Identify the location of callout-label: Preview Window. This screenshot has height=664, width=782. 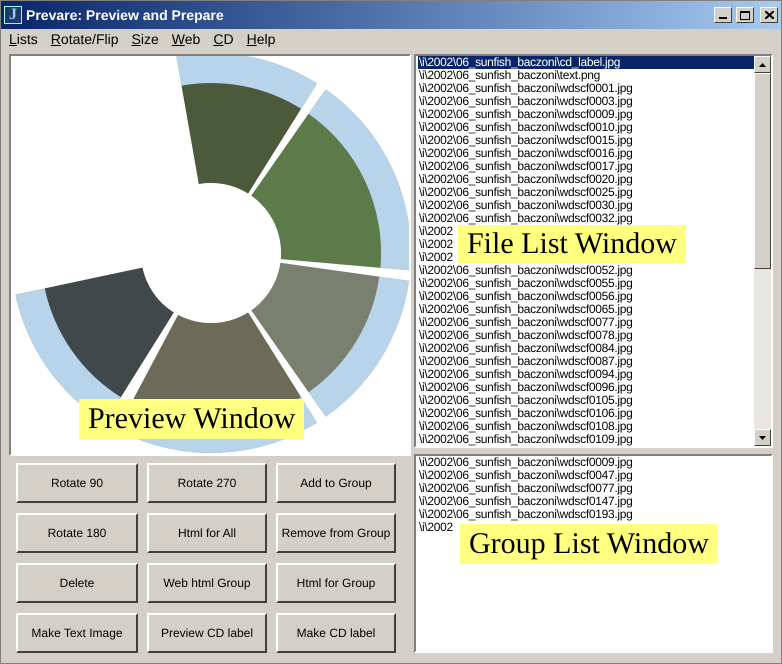
(191, 419).